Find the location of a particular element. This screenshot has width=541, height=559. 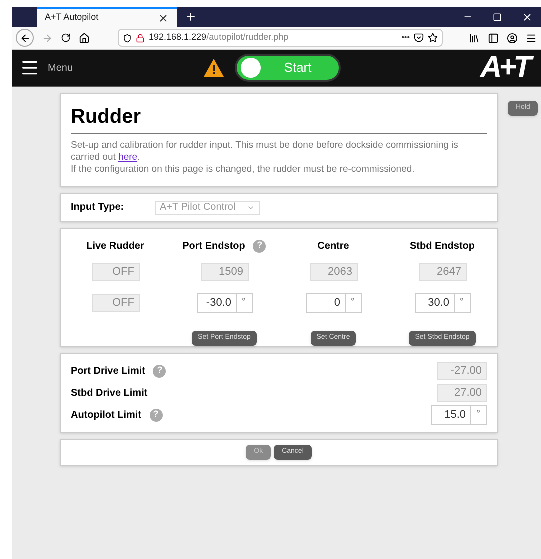

angle-input: 30.0 is located at coordinates (434, 303).